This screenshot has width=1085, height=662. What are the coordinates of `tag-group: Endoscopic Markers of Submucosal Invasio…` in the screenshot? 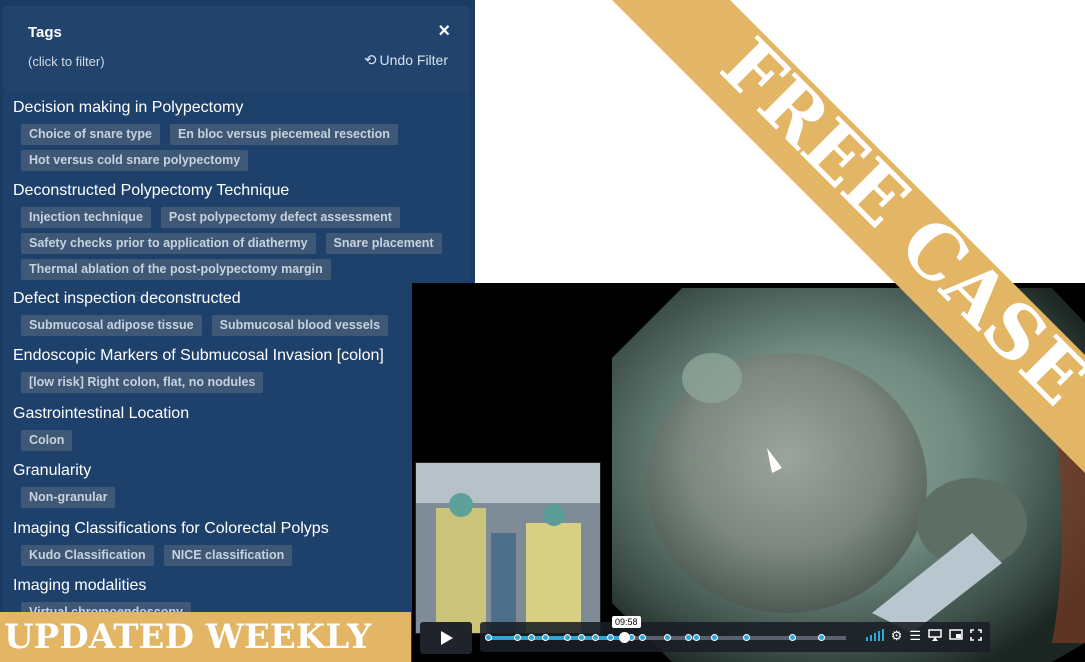 It's located at (237, 369).